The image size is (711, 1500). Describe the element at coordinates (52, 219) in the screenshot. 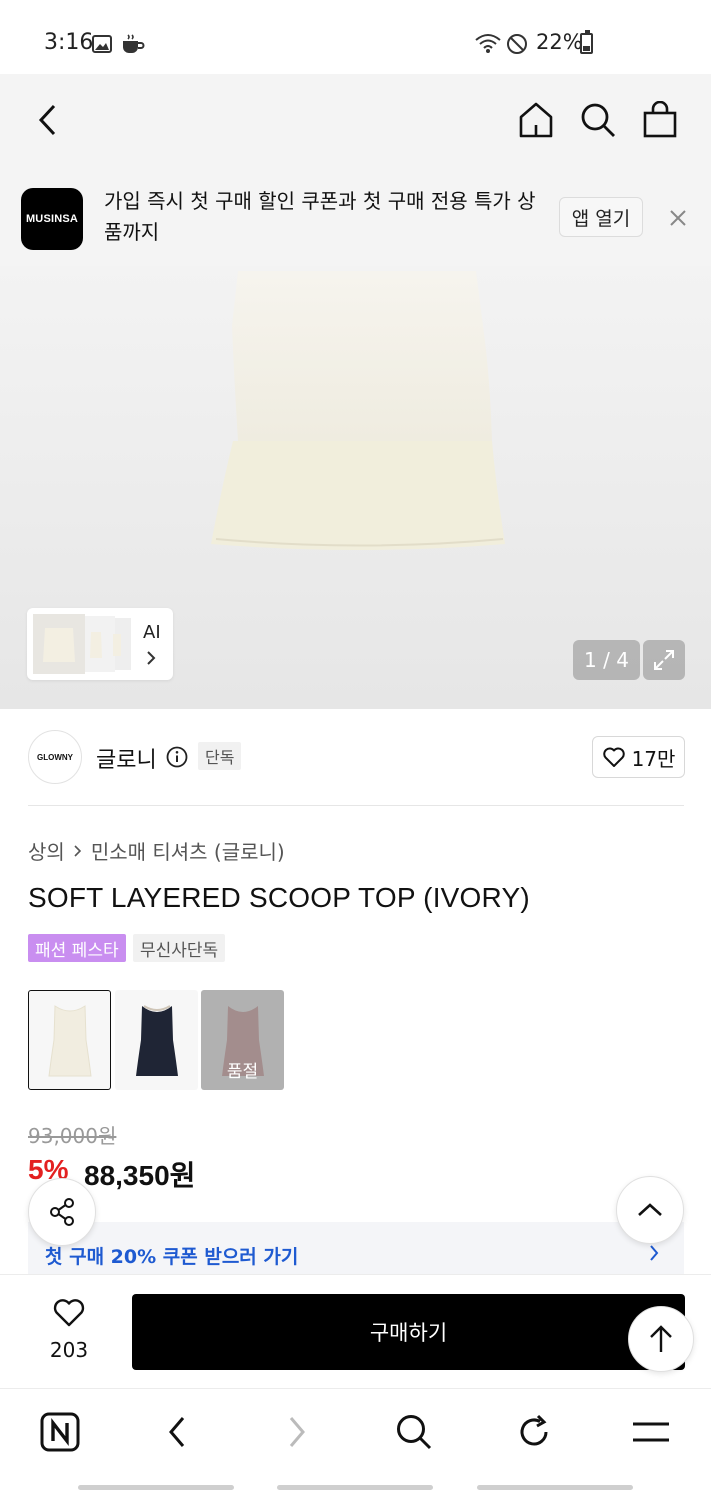

I see `musinsa-logo: MUSINSA` at that location.